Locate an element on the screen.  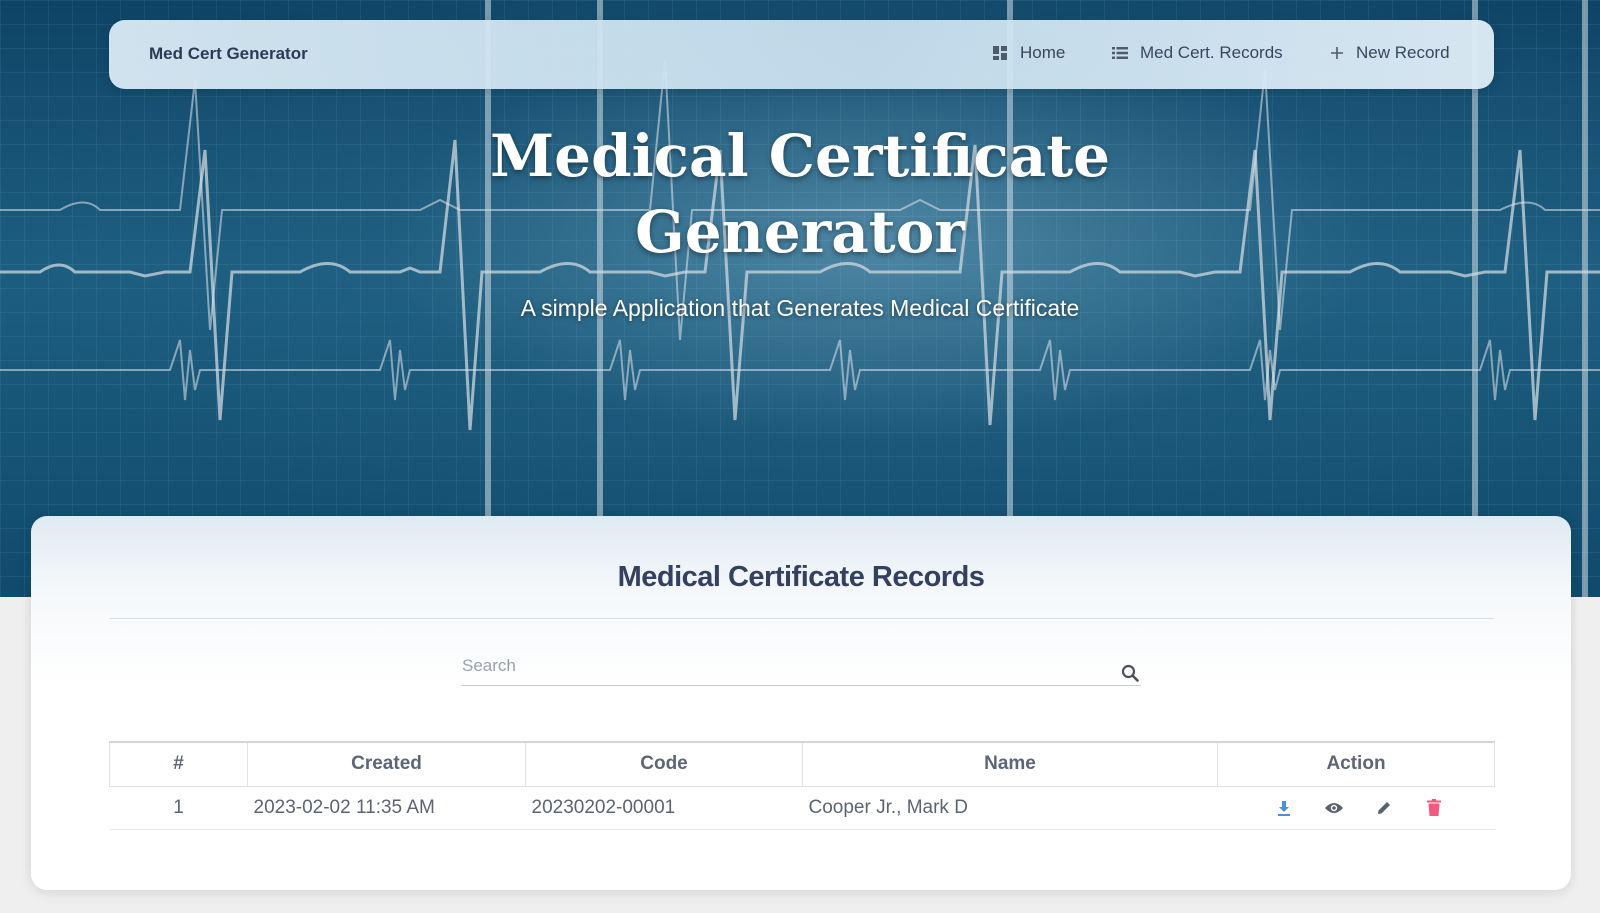
cell-actions is located at coordinates (1356, 808).